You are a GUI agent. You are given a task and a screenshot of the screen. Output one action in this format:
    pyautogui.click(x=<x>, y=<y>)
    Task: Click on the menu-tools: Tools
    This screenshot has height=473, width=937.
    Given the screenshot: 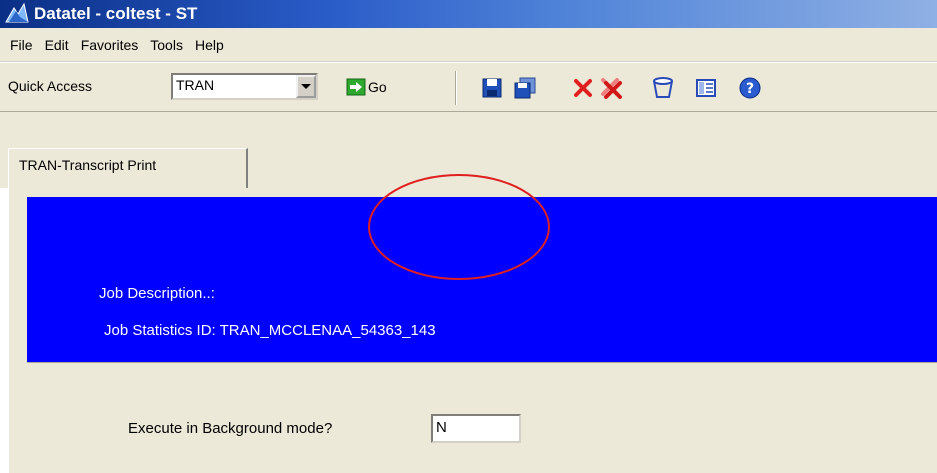 What is the action you would take?
    pyautogui.click(x=166, y=45)
    